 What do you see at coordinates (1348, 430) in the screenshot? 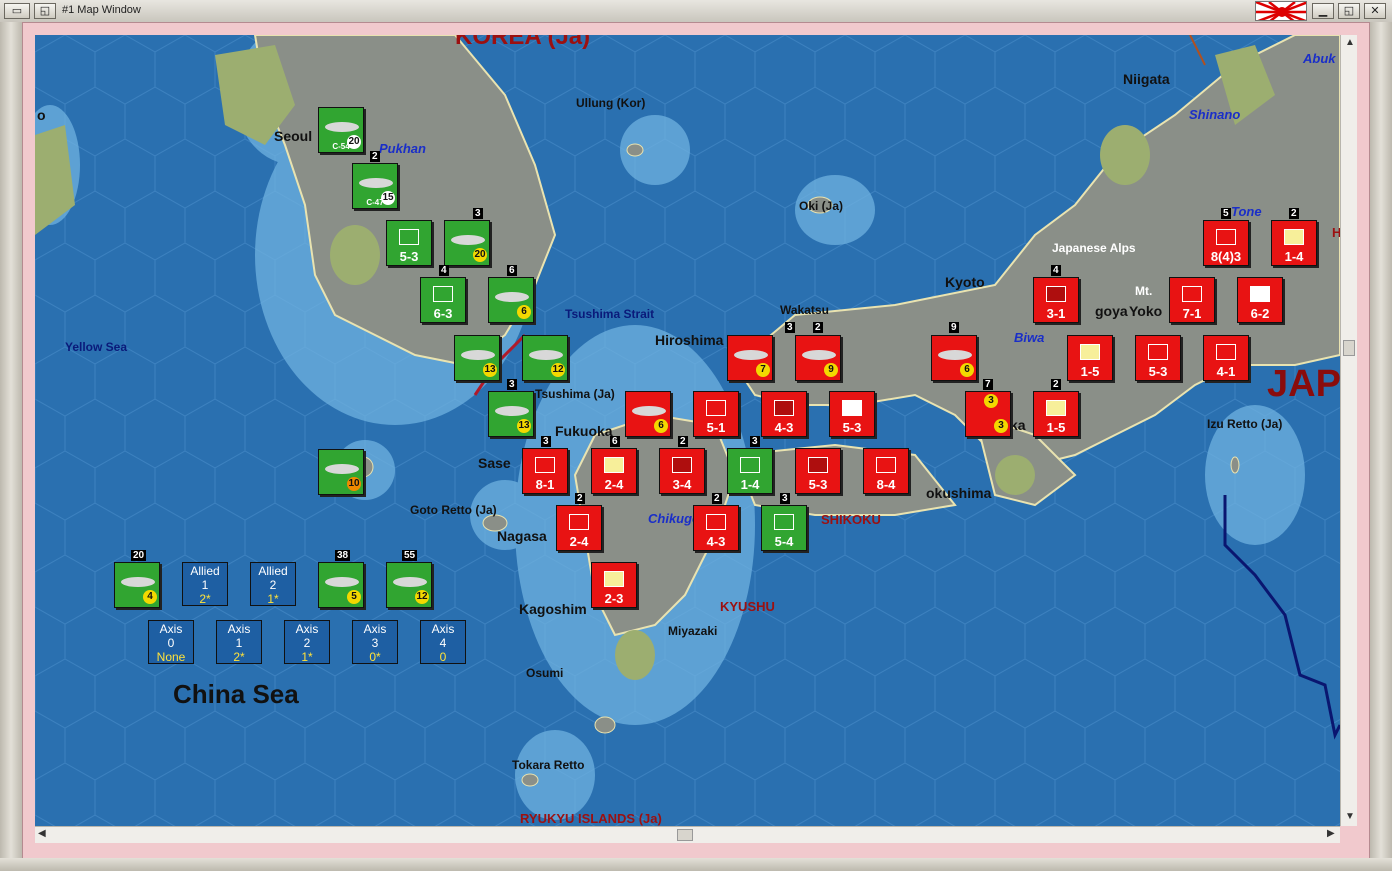
I see `vertical-scrollbar: ▲ ▼` at bounding box center [1348, 430].